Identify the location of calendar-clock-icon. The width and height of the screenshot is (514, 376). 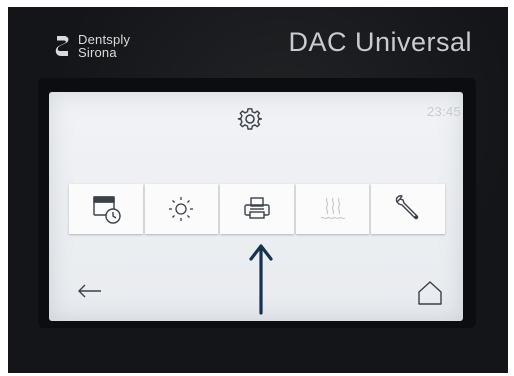
(107, 210).